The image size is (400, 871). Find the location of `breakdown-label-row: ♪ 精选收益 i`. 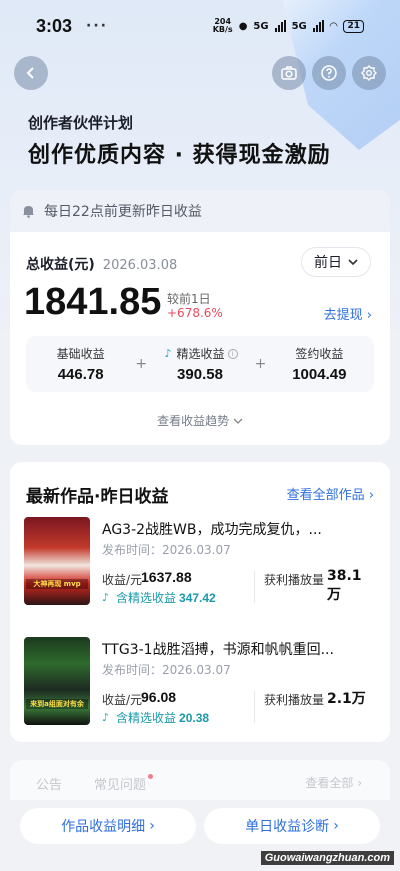

breakdown-label-row: ♪ 精选收益 i is located at coordinates (199, 353).